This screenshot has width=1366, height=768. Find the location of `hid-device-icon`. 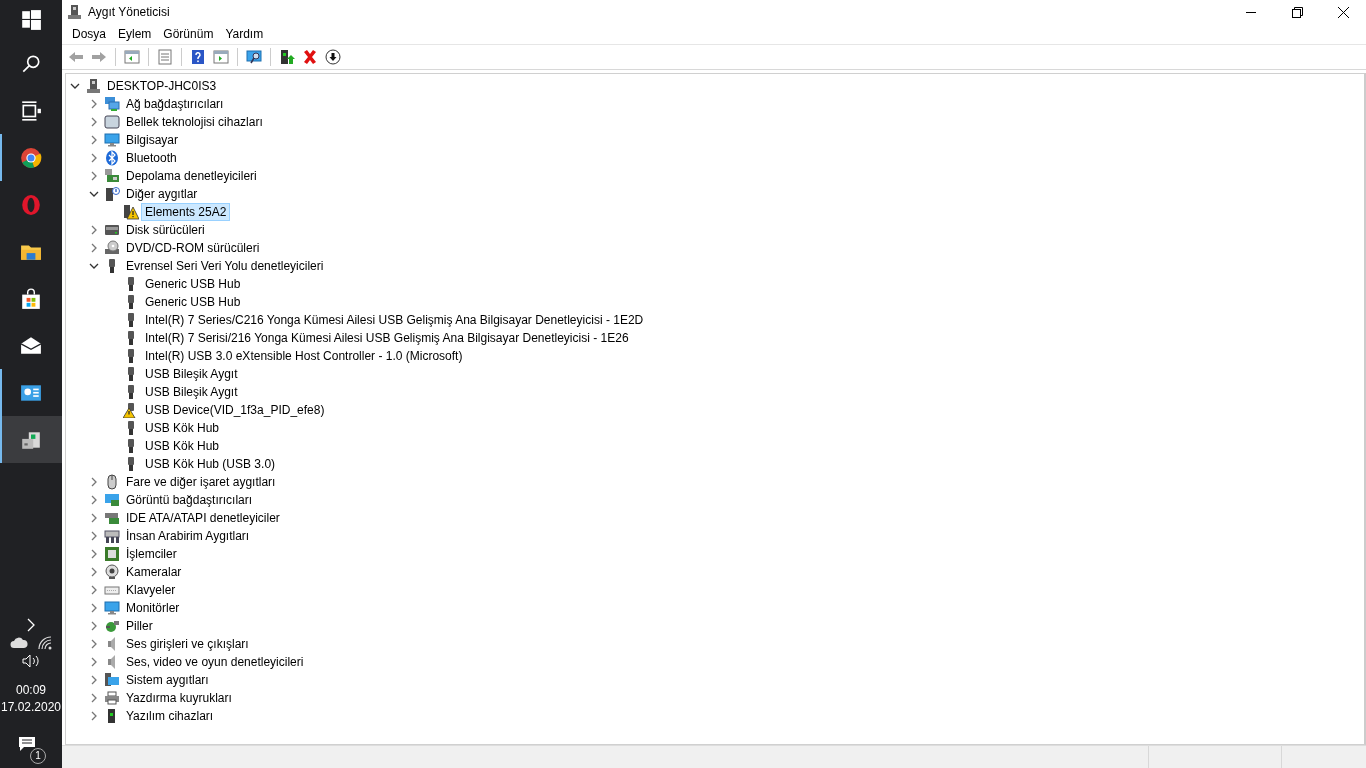

hid-device-icon is located at coordinates (112, 536).